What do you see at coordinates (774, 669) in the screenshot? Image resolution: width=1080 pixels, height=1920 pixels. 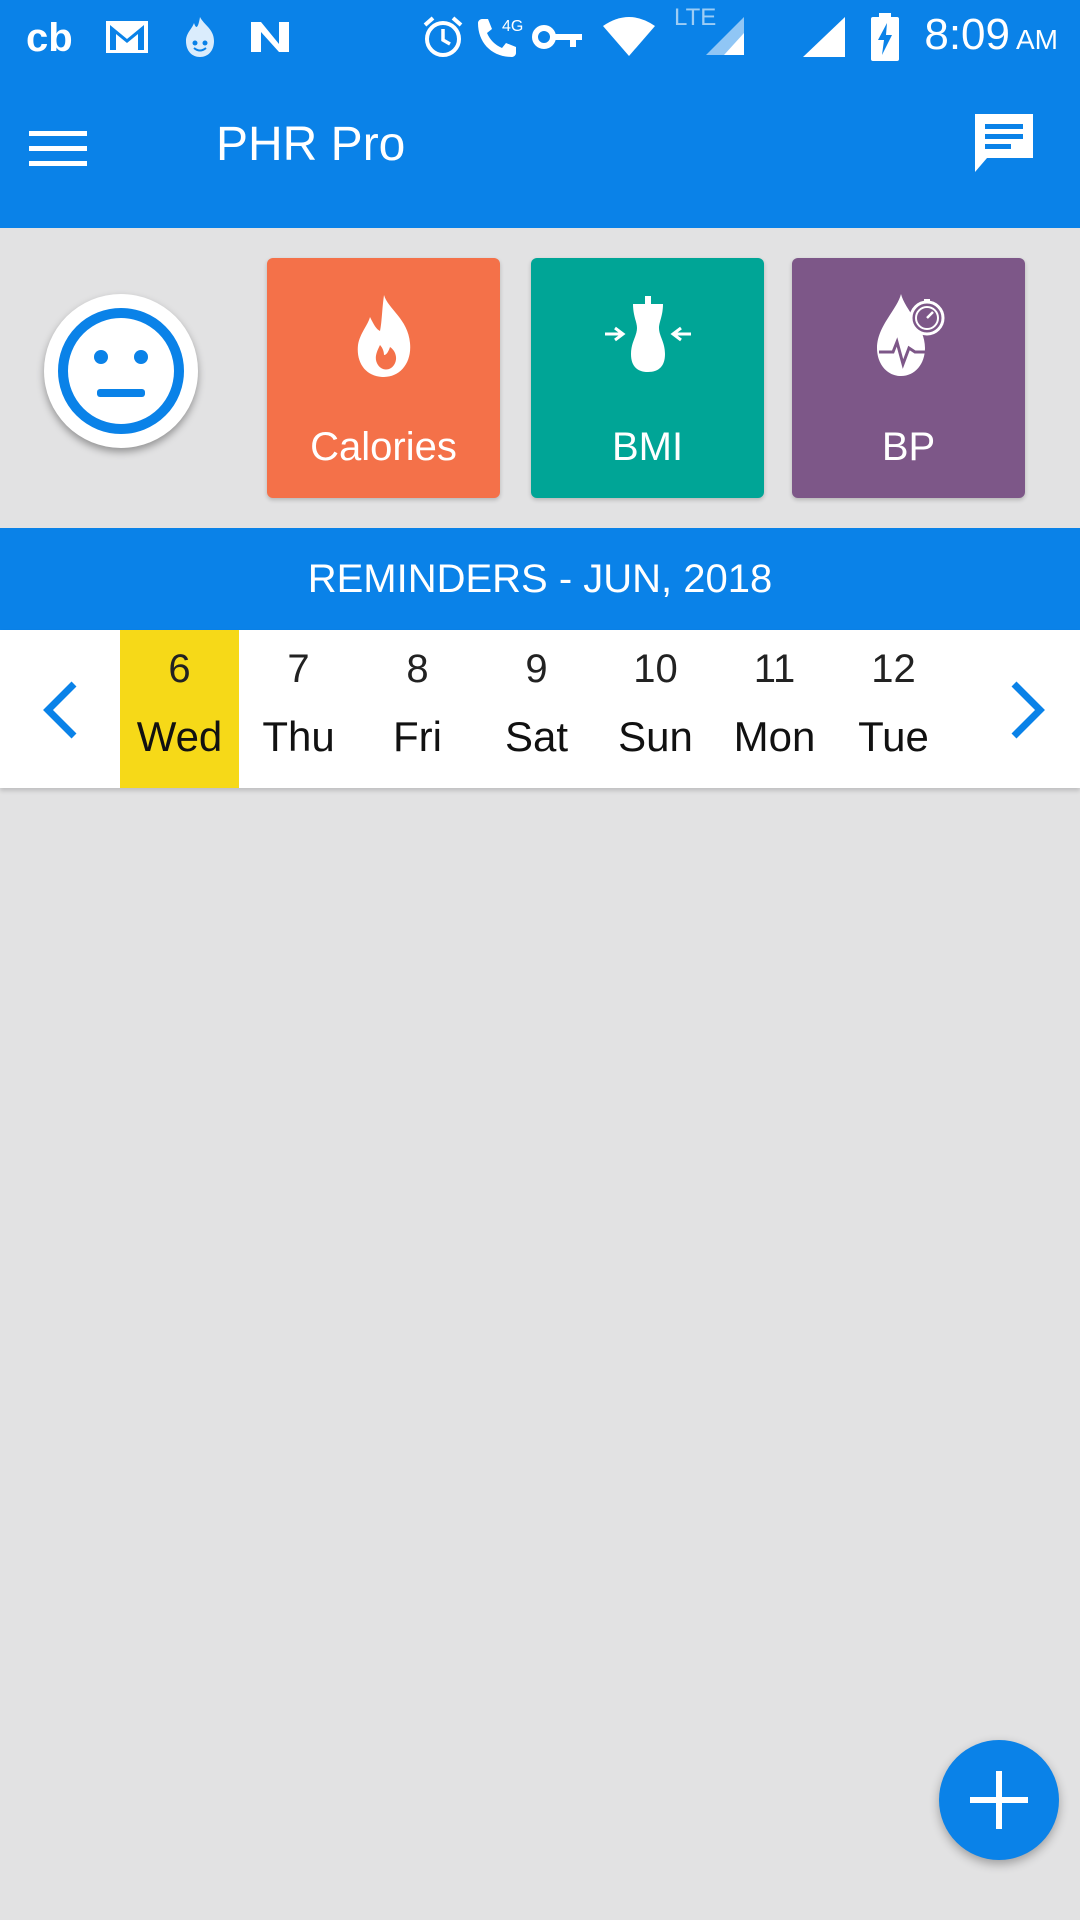 I see `day-number: 11` at bounding box center [774, 669].